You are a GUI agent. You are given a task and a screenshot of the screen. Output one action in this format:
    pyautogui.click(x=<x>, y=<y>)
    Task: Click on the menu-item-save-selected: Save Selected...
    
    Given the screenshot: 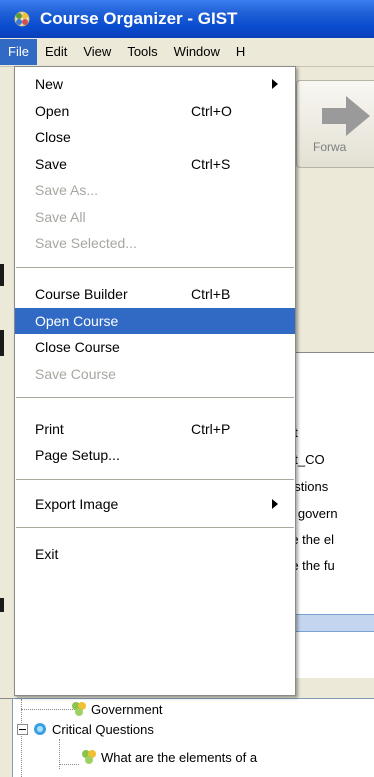 What is the action you would take?
    pyautogui.click(x=86, y=243)
    